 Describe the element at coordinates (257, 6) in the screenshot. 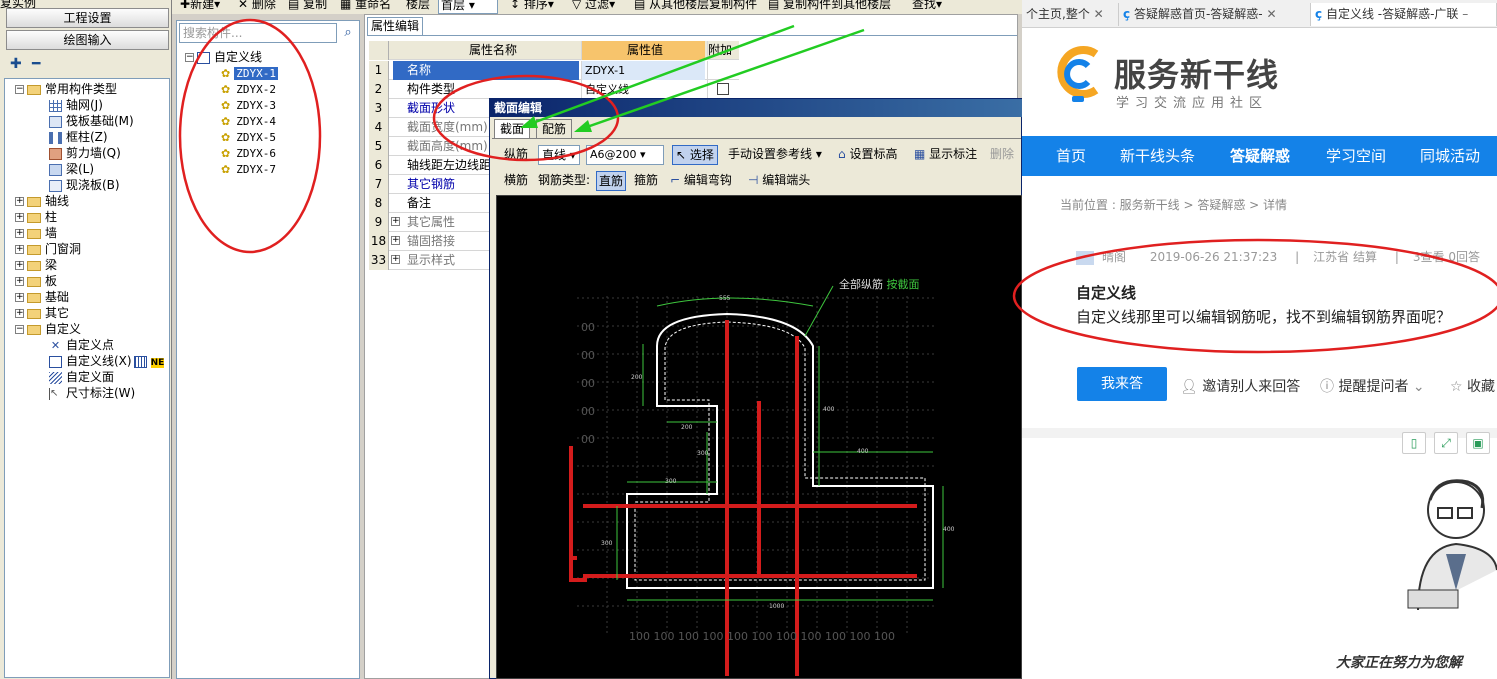

I see `delete-button: ✕ 删除` at that location.